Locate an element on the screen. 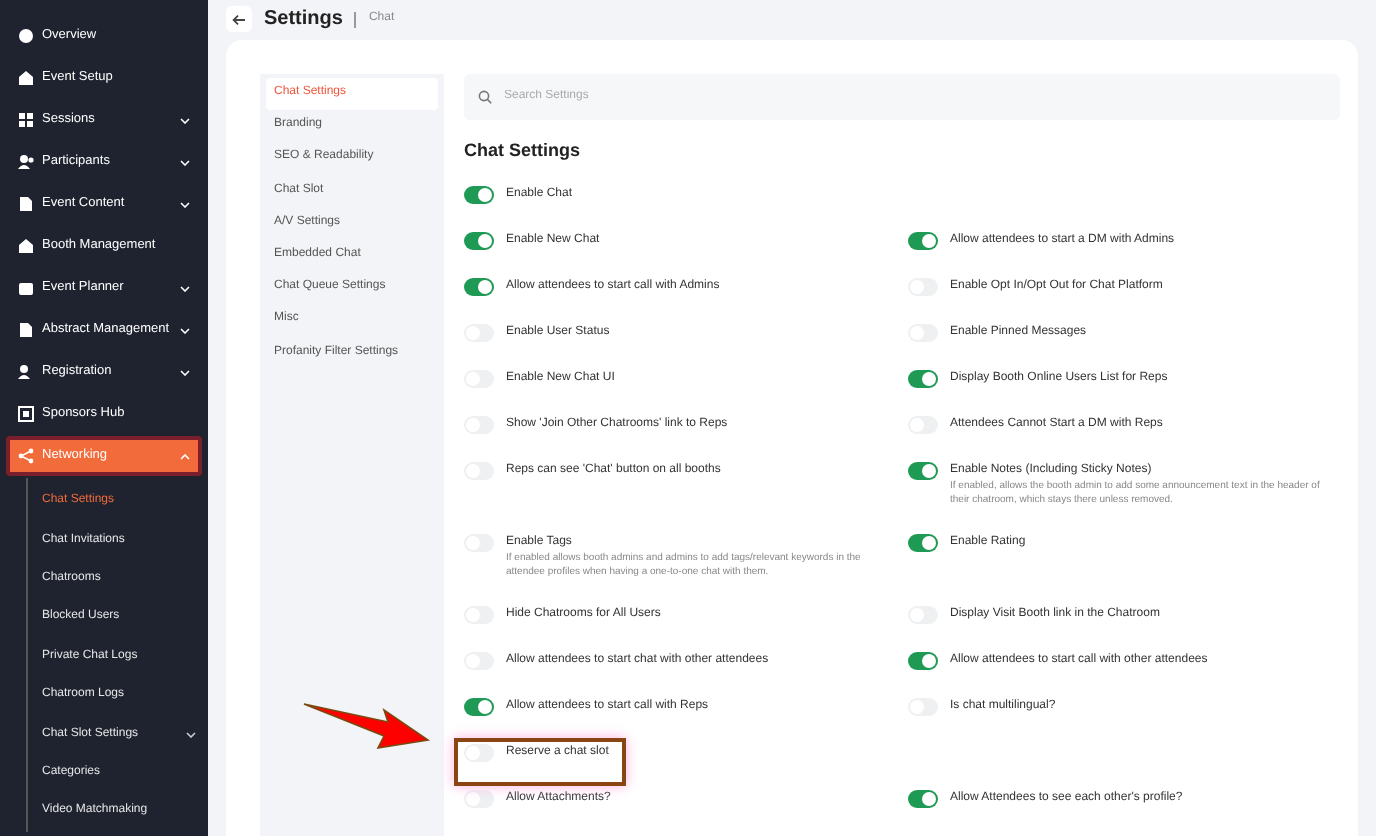  annotation-arrow is located at coordinates (366, 725).